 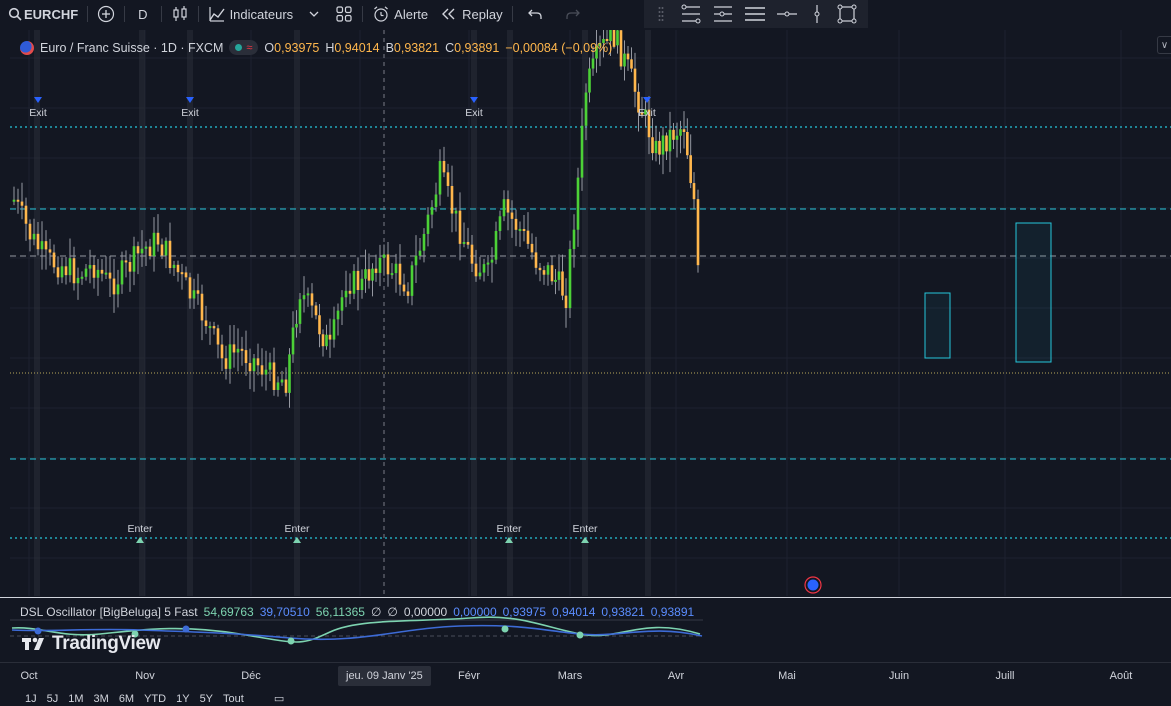 I want to click on chevron-down-icon, so click(x=314, y=14).